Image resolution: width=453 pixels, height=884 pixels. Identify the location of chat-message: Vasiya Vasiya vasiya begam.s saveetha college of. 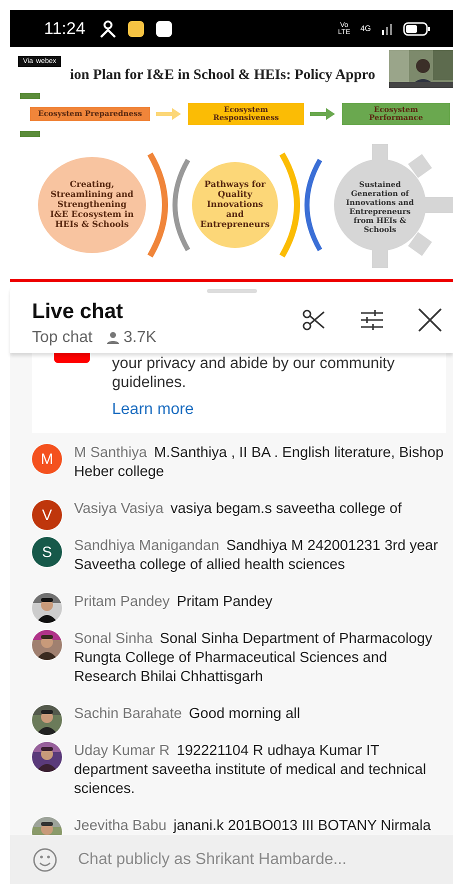
(238, 509).